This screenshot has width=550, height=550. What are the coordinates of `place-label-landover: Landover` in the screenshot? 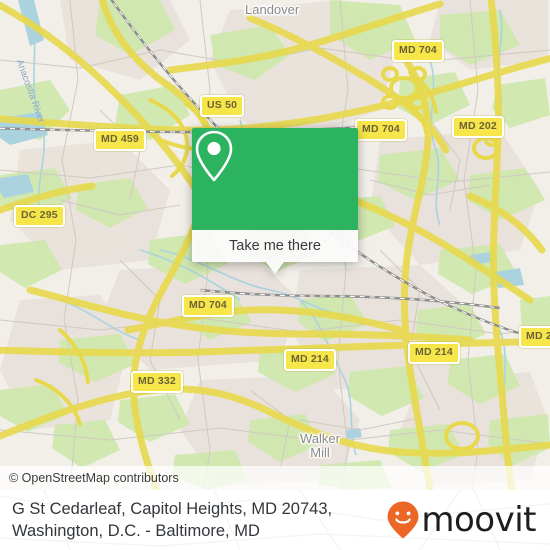 It's located at (272, 9).